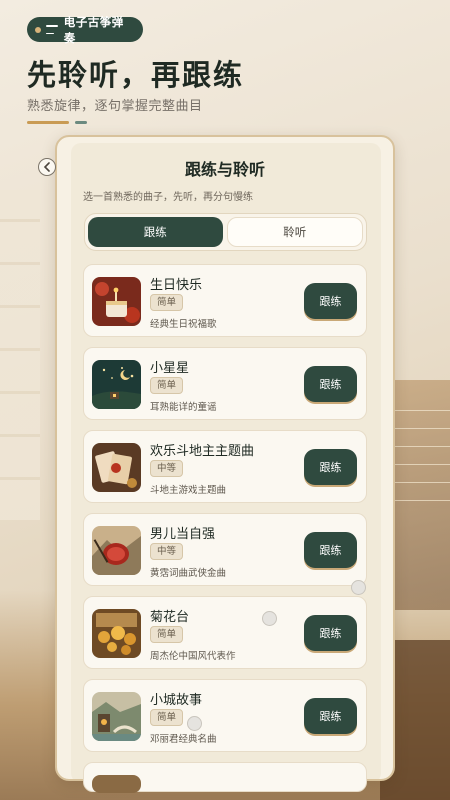 The image size is (450, 800). Describe the element at coordinates (115, 106) in the screenshot. I see `page-subline: 熟悉旋律，逐句掌握完整曲目` at that location.